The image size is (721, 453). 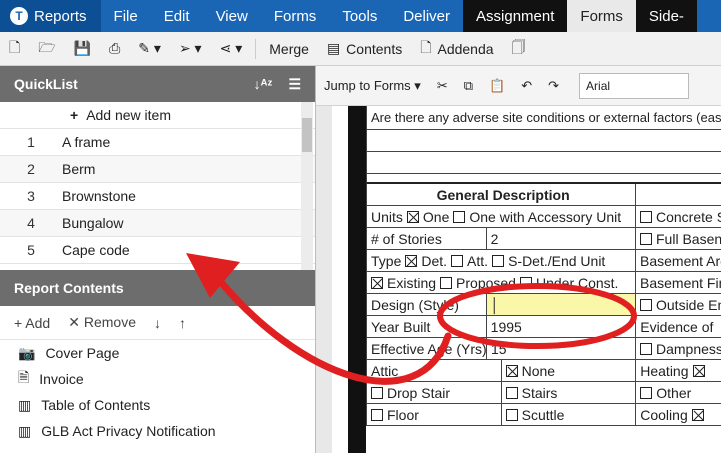 I want to click on more-icon: 🗍, so click(x=519, y=48).